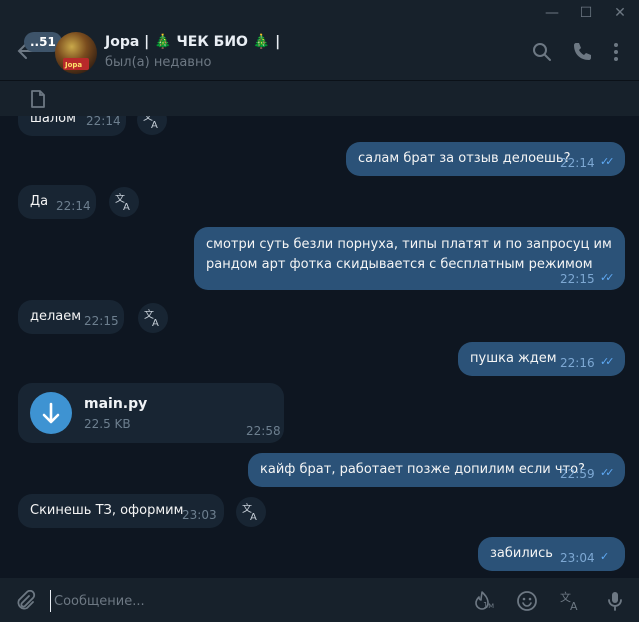 The height and width of the screenshot is (622, 639). I want to click on search-icon, so click(542, 52).